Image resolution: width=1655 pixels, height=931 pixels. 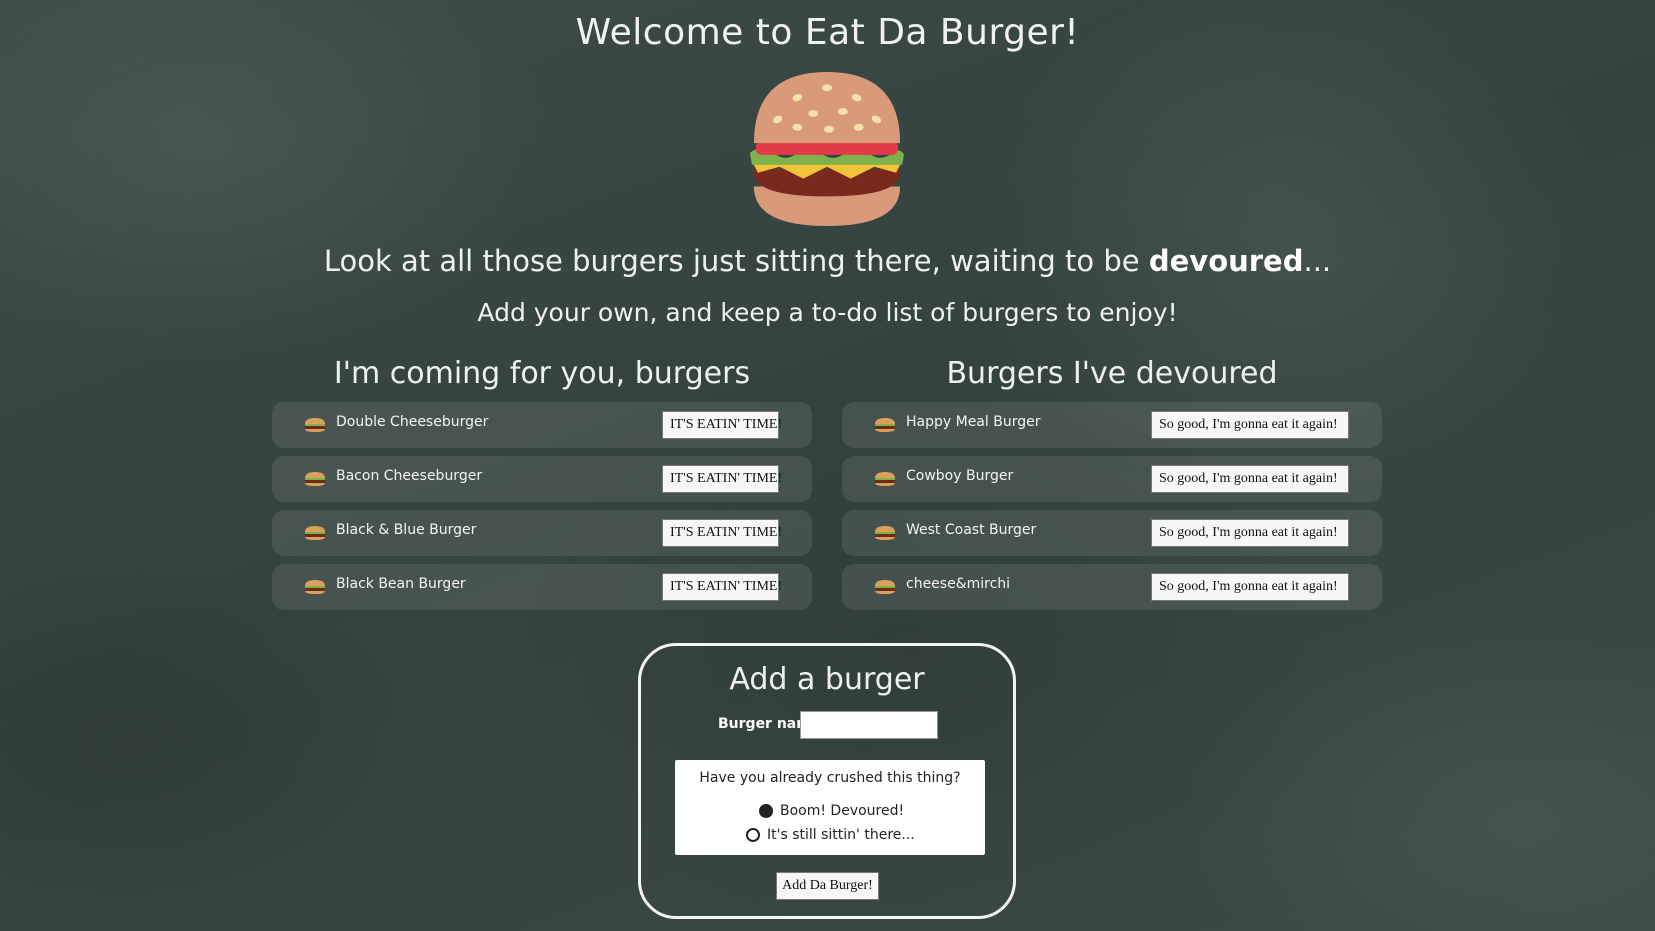 I want to click on add-burger-button: Add Da Burger!, so click(x=827, y=886).